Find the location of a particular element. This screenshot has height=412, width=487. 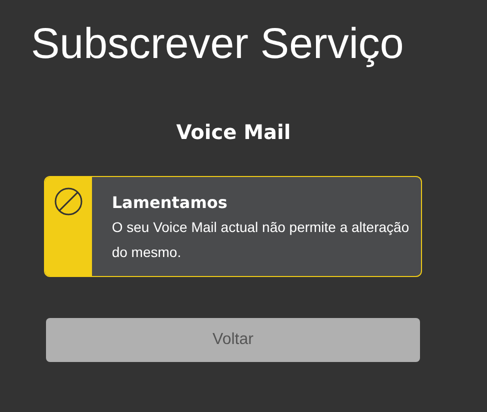

prohibited-icon is located at coordinates (68, 201).